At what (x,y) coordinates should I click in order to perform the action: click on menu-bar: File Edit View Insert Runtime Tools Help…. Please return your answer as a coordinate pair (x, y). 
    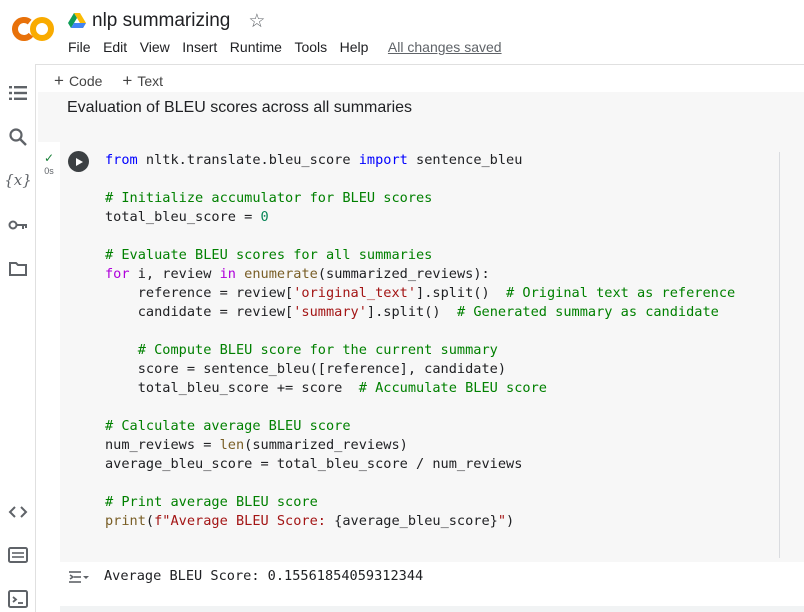
    Looking at the image, I should click on (285, 47).